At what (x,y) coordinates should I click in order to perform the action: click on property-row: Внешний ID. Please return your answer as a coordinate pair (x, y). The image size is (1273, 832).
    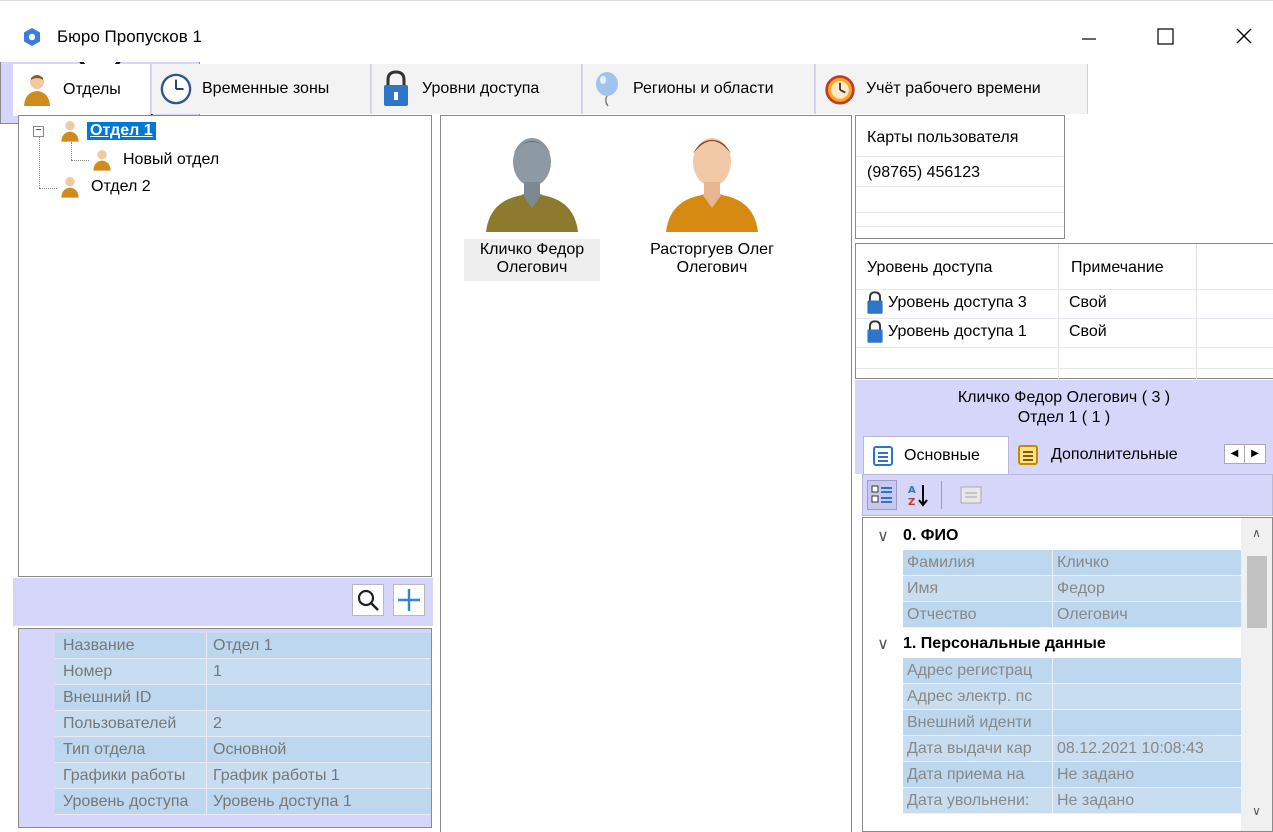
    Looking at the image, I should click on (243, 698).